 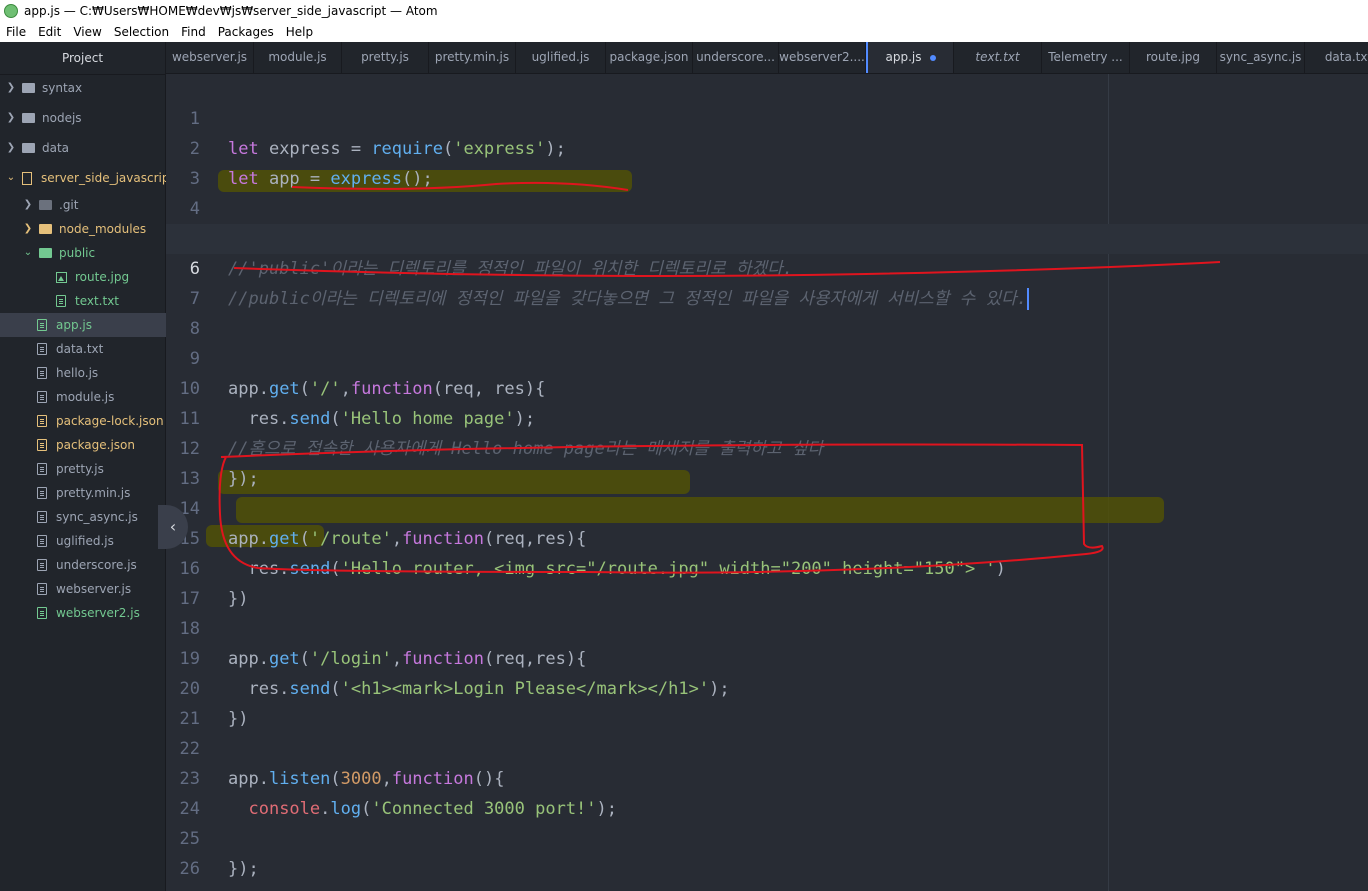 I want to click on tree-folder-data: ❯ data, so click(x=37, y=148).